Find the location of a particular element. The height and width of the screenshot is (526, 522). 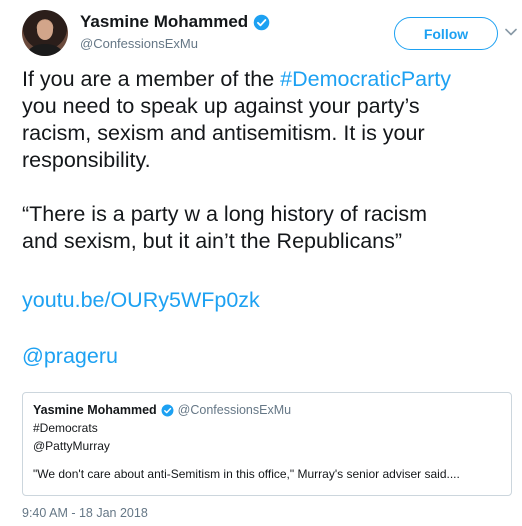

avatar-shirt is located at coordinates (45, 50).